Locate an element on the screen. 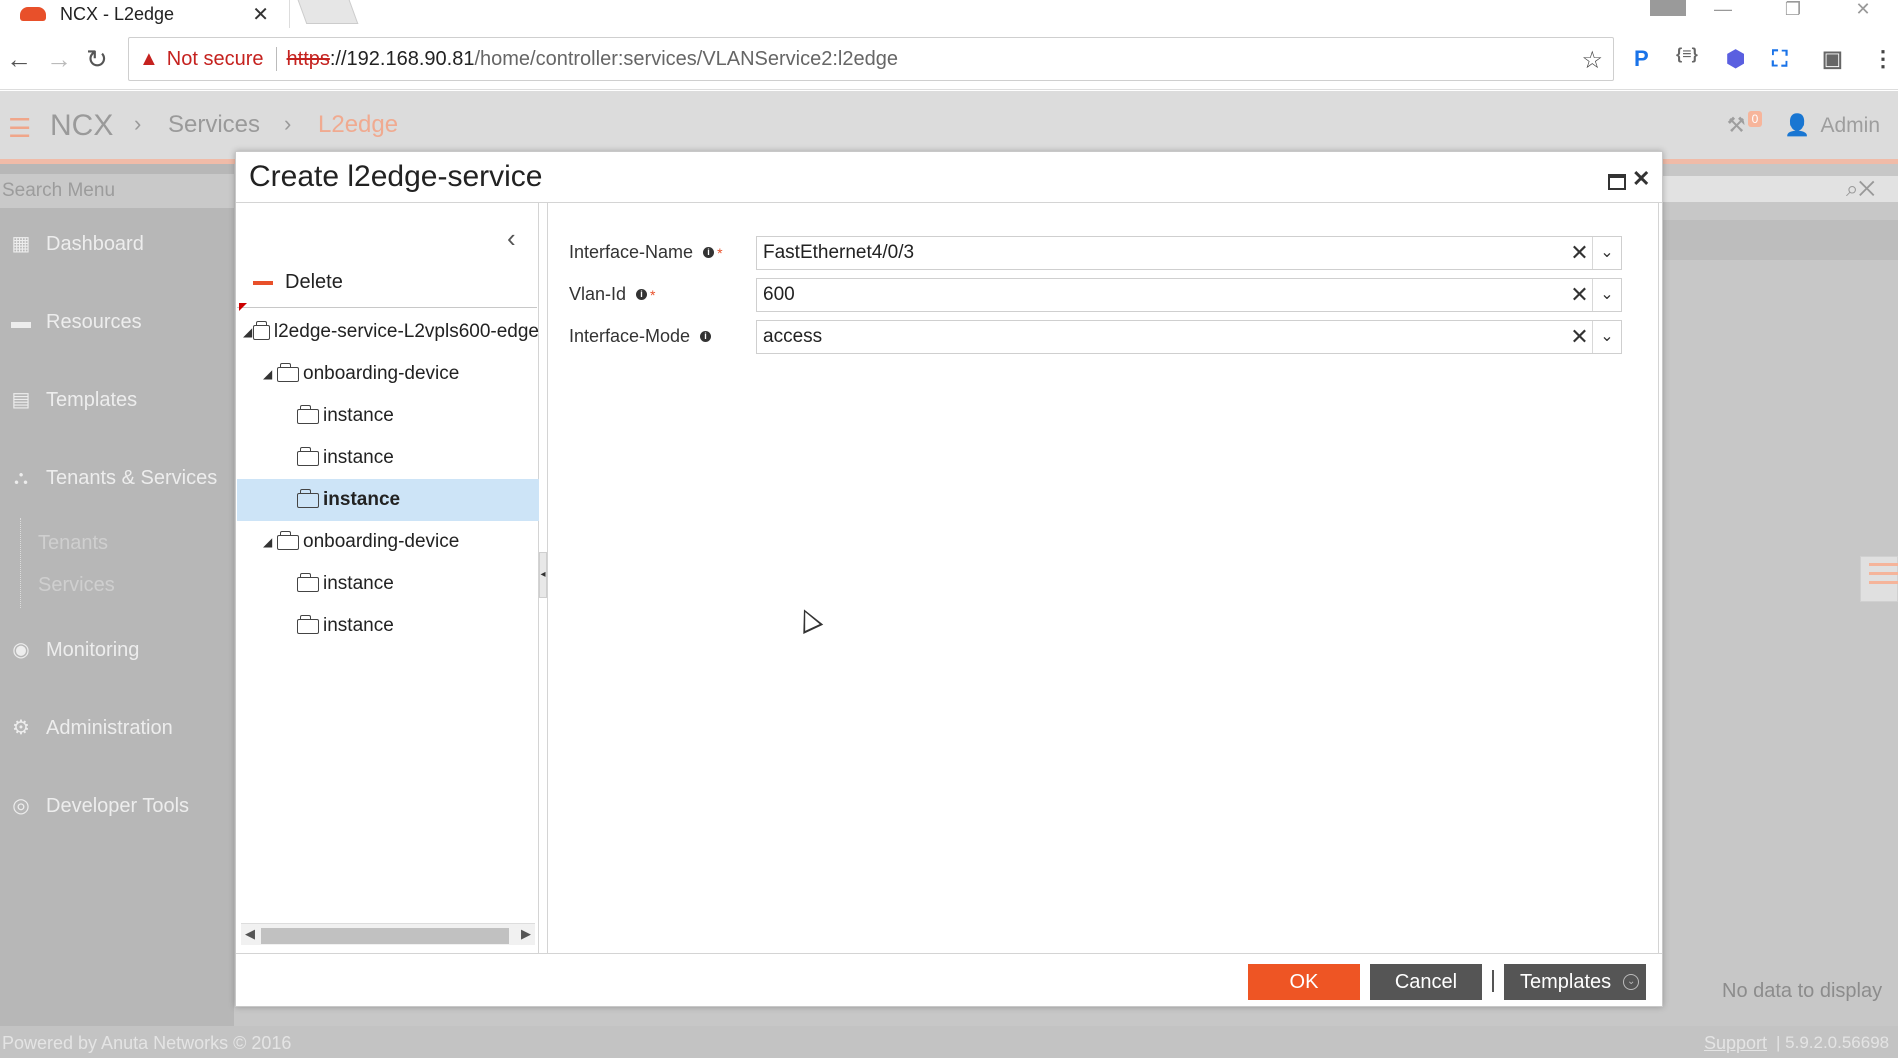  url-host: ://192.168.90.81 is located at coordinates (402, 58).